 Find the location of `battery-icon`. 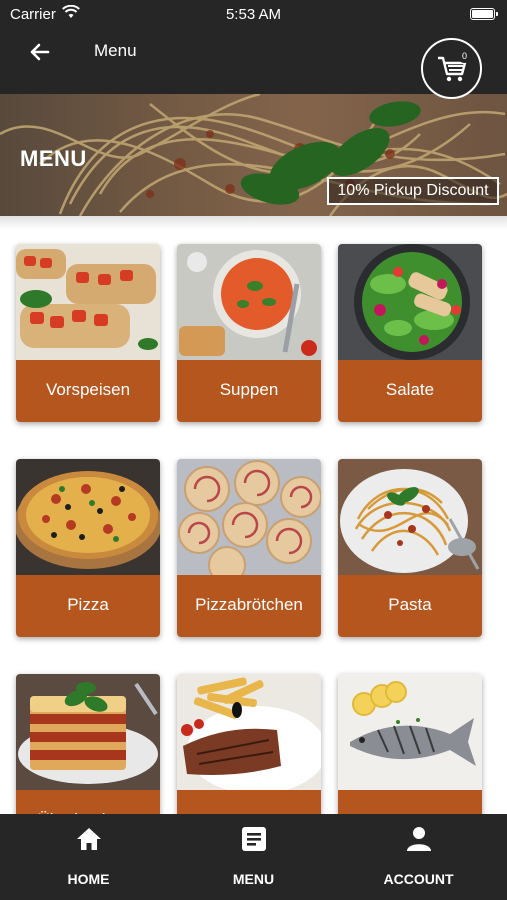

battery-icon is located at coordinates (484, 14).